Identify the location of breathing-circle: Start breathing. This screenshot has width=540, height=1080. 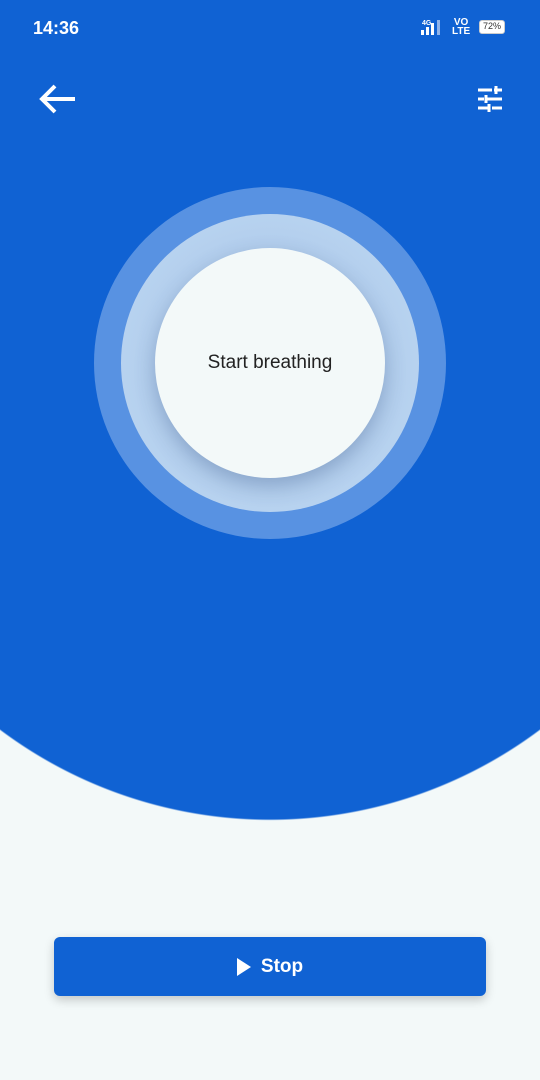
(270, 363).